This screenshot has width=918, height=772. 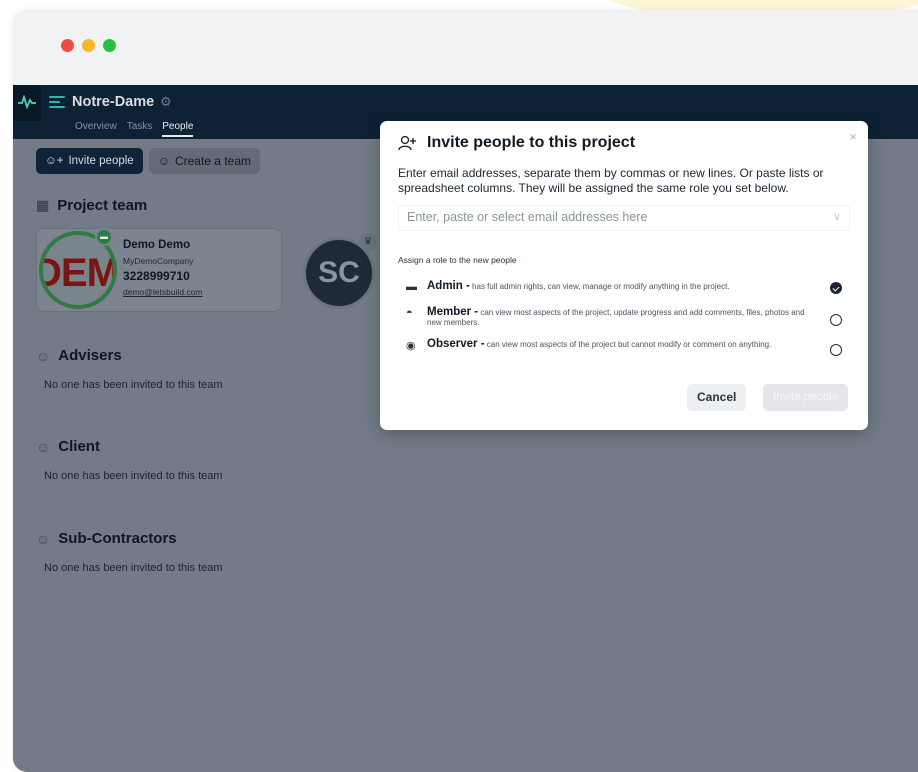 I want to click on role-observer-name: Observer -, so click(x=456, y=344).